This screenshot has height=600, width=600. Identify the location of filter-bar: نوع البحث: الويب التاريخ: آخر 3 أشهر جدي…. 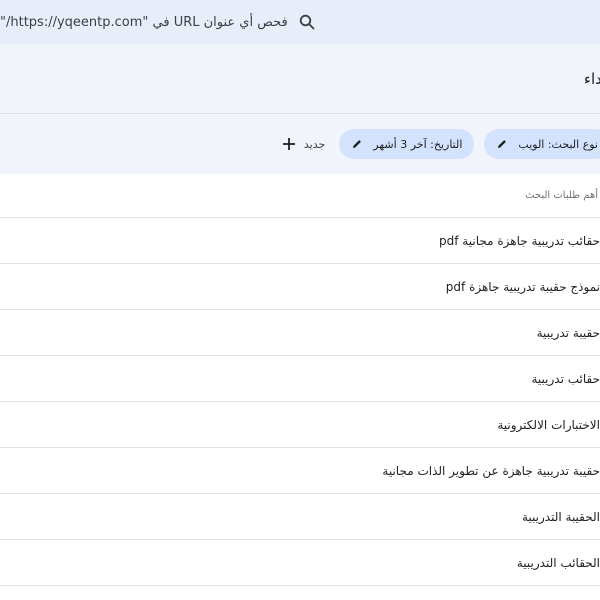
(300, 144).